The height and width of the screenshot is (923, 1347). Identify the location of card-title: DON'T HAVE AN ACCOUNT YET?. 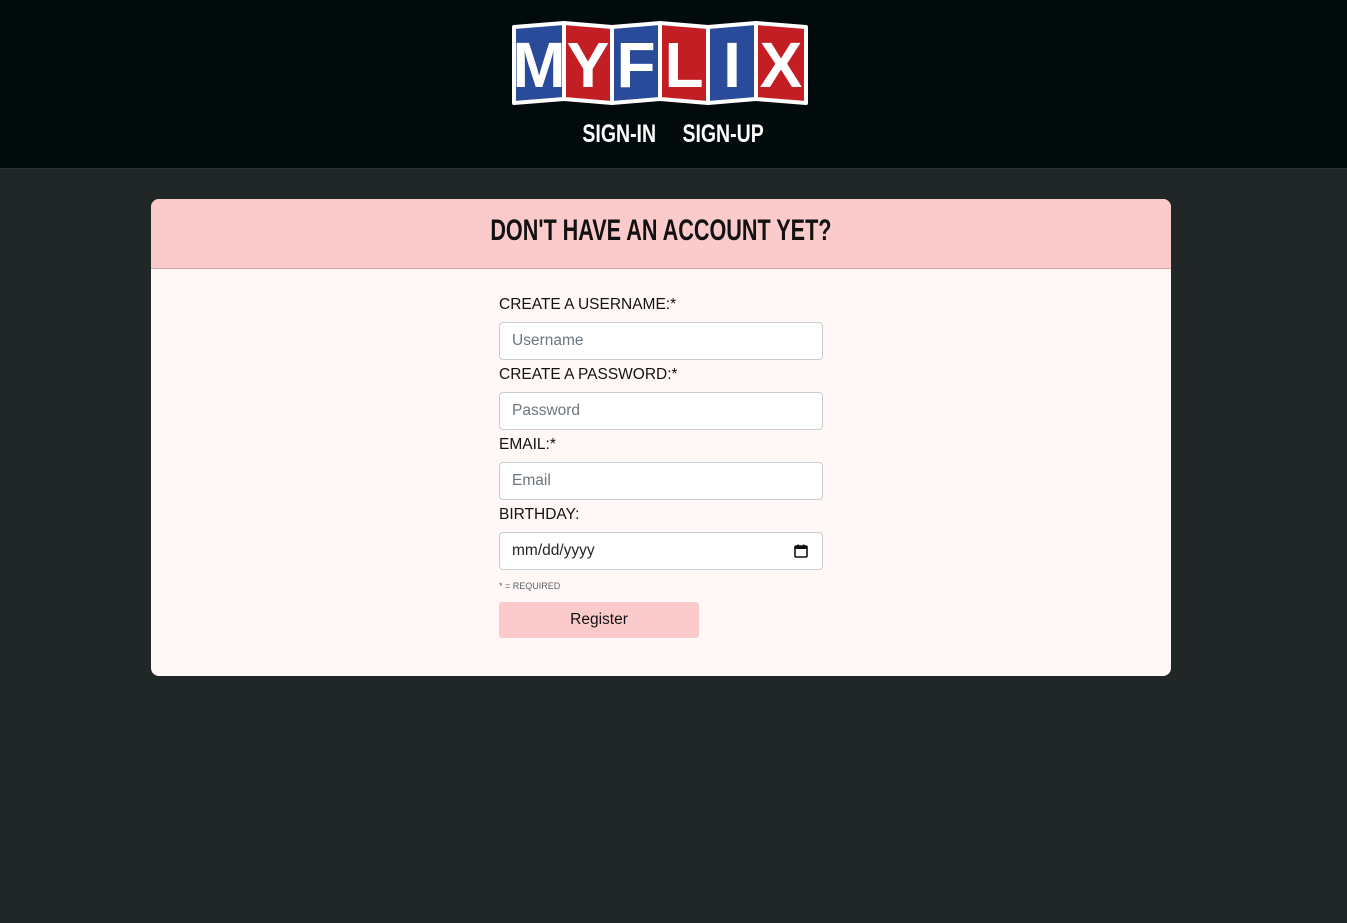
(661, 230).